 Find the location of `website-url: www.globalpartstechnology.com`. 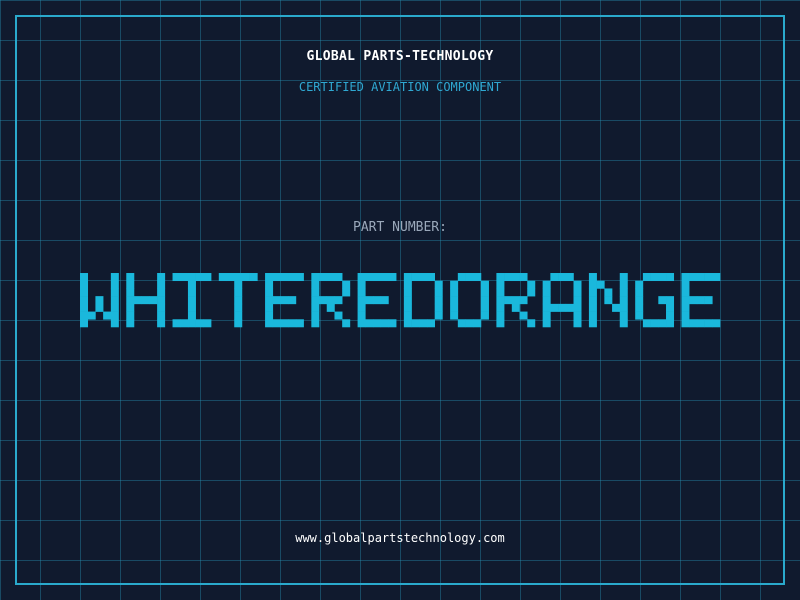

website-url: www.globalpartstechnology.com is located at coordinates (400, 538).